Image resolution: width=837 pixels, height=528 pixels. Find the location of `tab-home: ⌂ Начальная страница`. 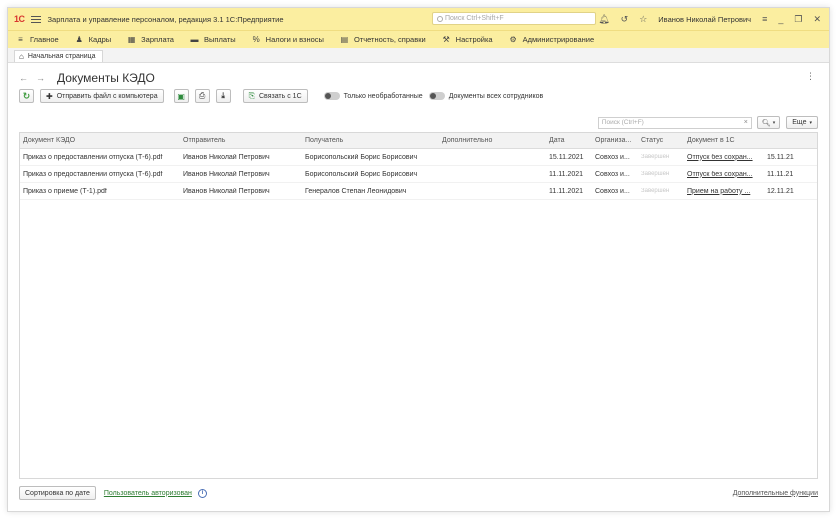

tab-home: ⌂ Начальная страница is located at coordinates (58, 56).